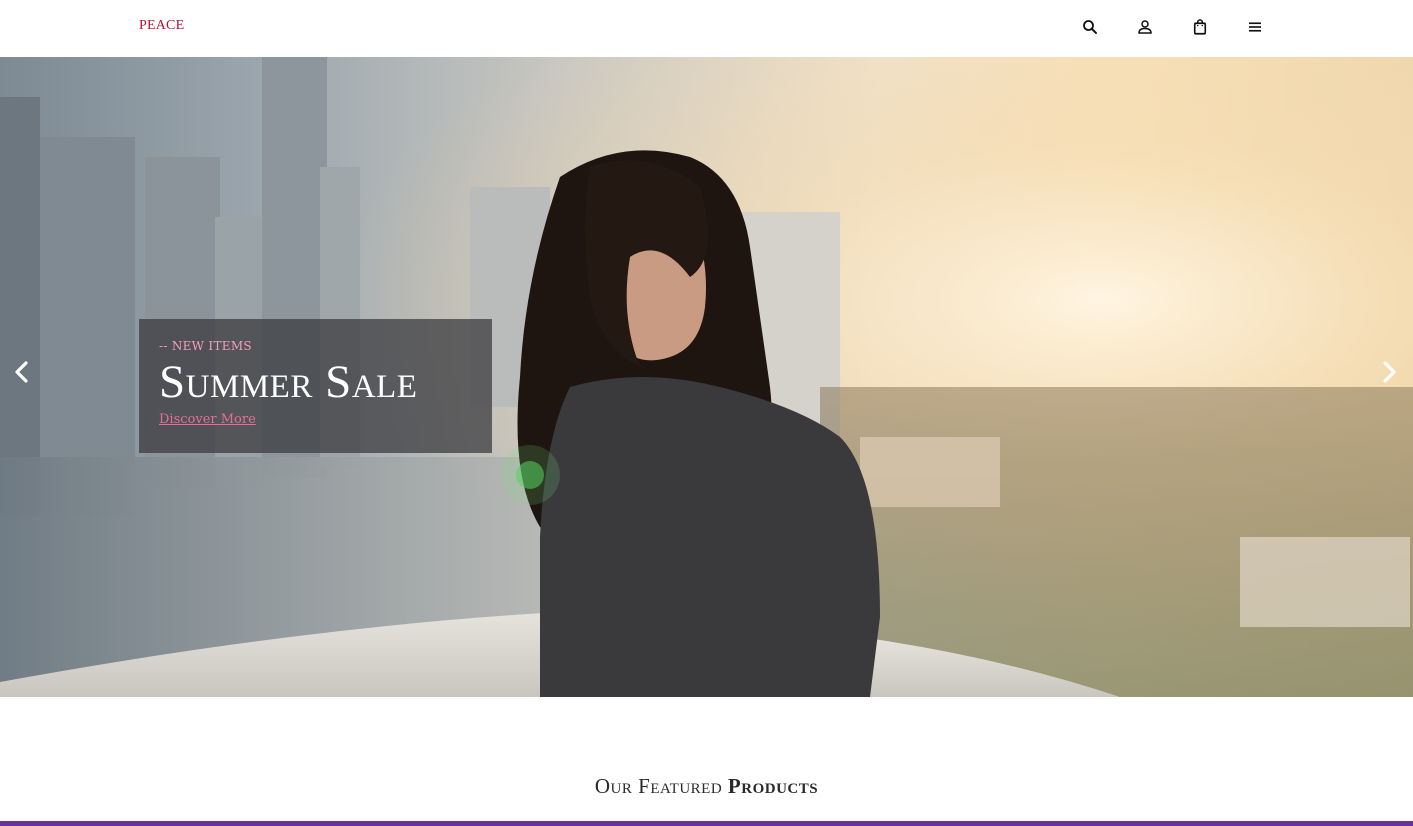  I want to click on hero-subtitle: -- NEW ITEMS, so click(205, 346).